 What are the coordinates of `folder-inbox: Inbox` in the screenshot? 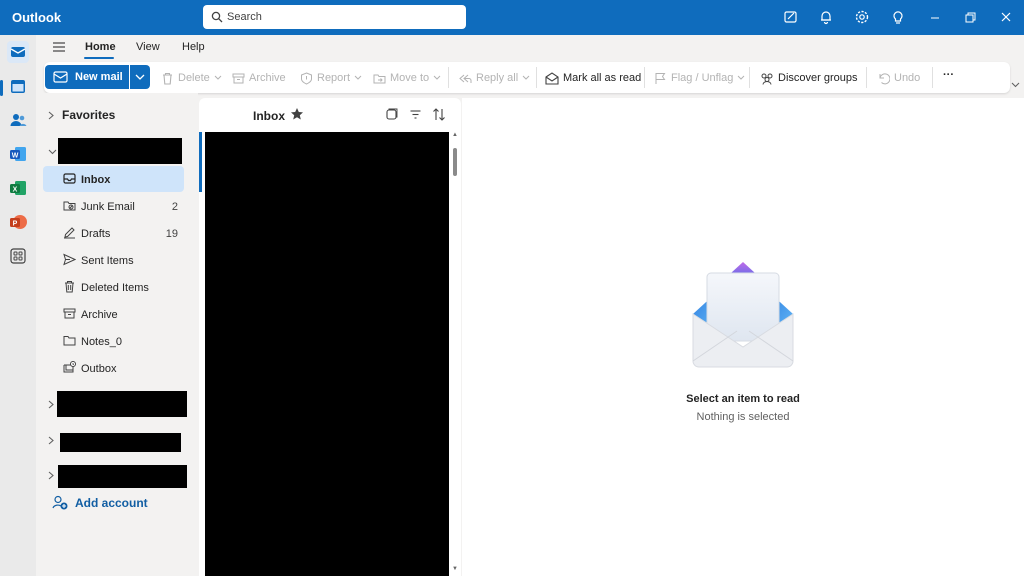 It's located at (113, 179).